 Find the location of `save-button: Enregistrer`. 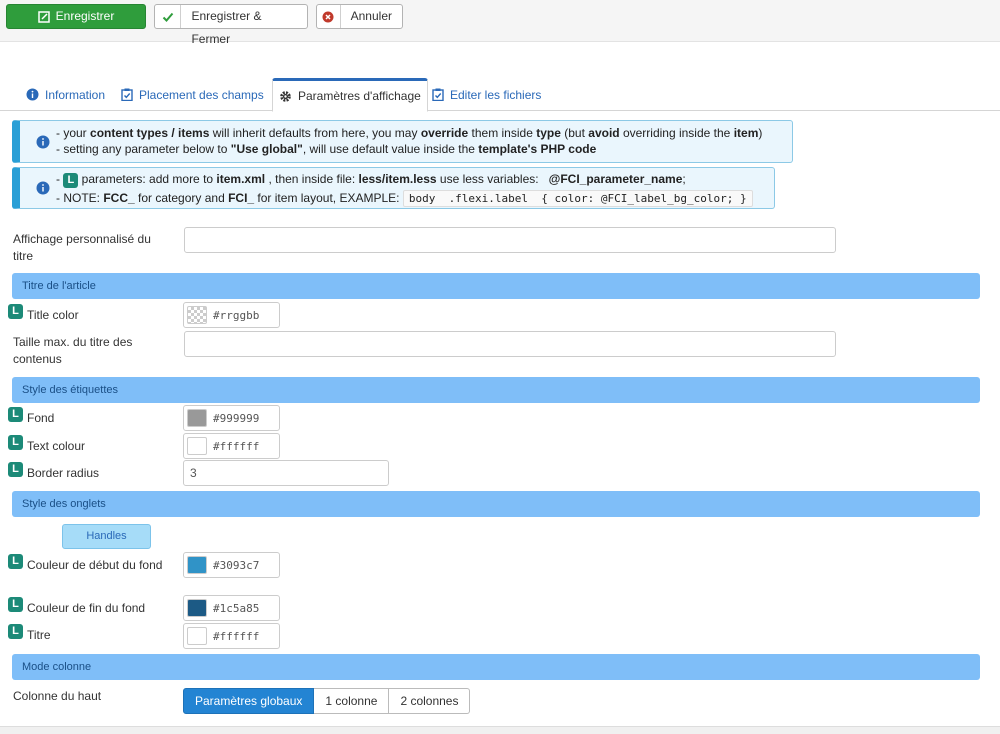

save-button: Enregistrer is located at coordinates (76, 16).